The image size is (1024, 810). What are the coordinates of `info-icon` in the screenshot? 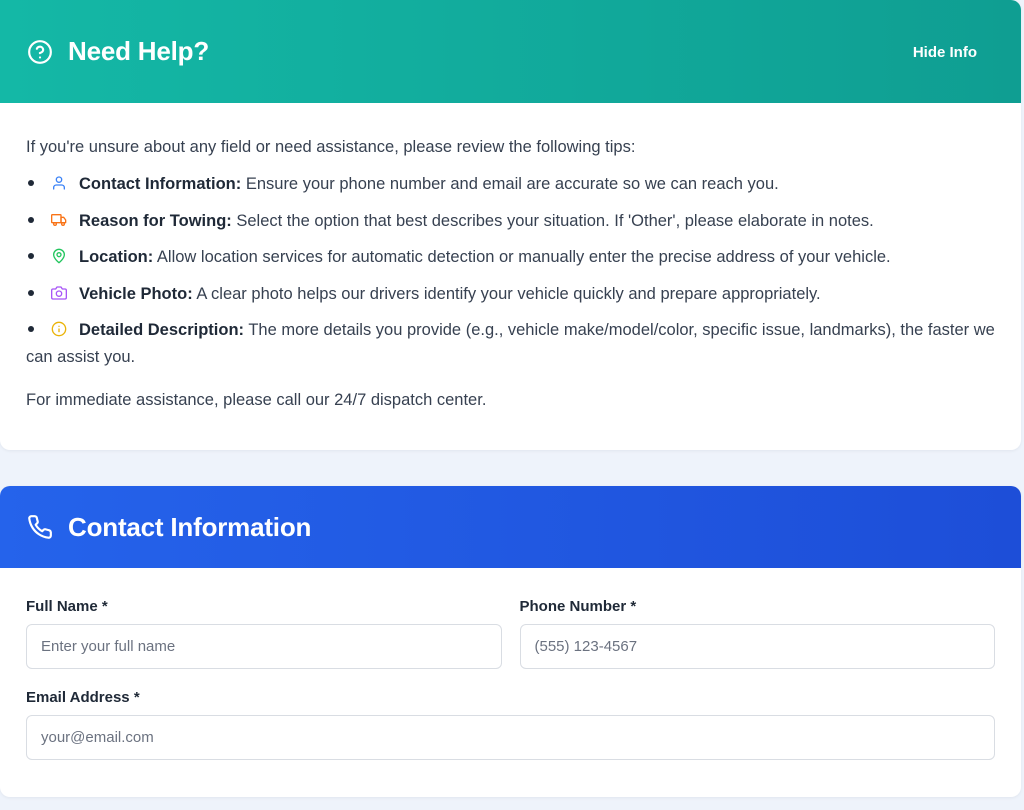 It's located at (59, 328).